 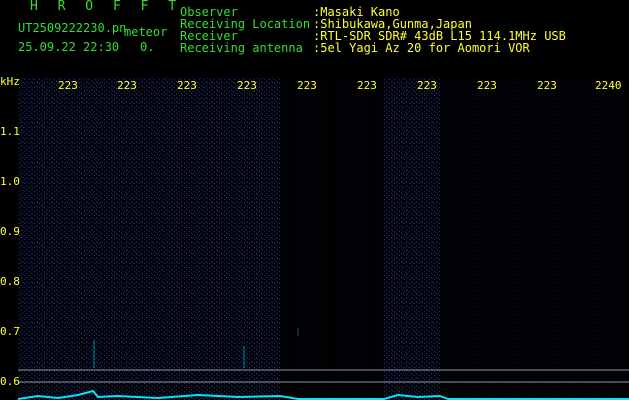 What do you see at coordinates (10, 231) in the screenshot?
I see `y-tick: 0.9` at bounding box center [10, 231].